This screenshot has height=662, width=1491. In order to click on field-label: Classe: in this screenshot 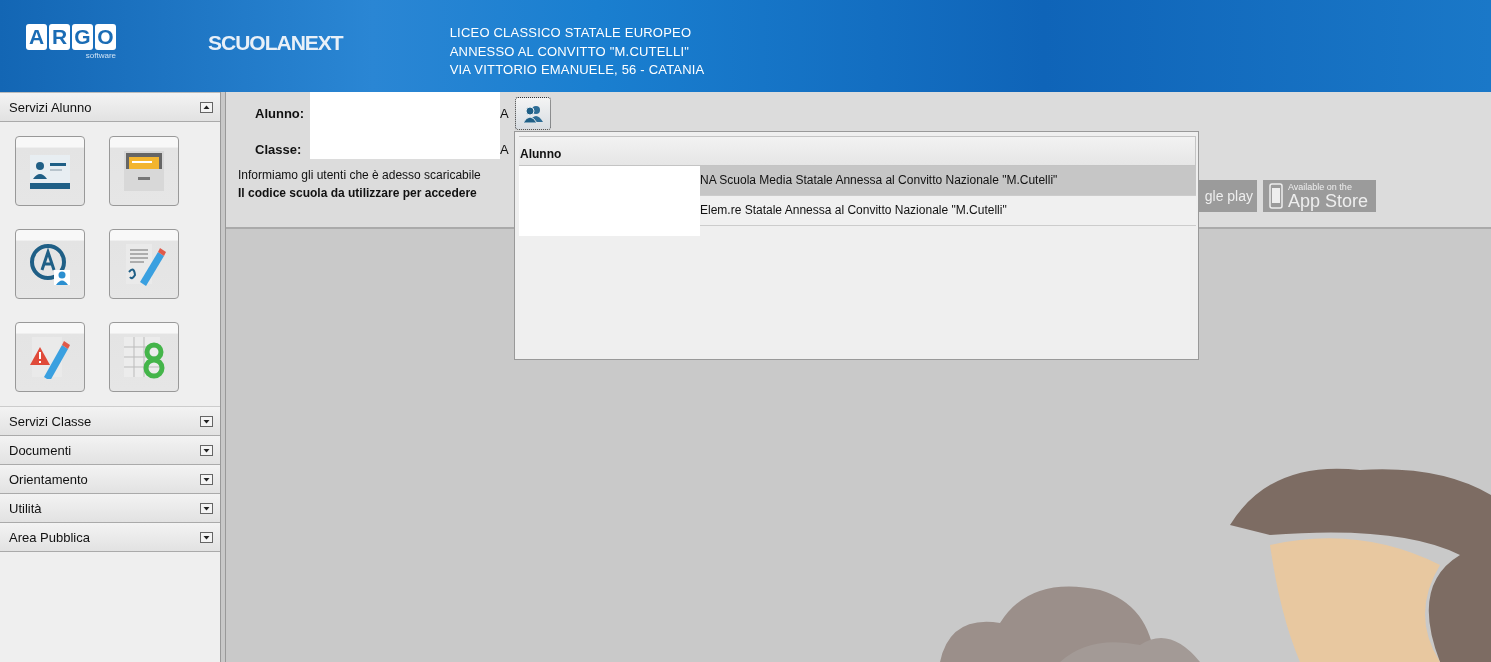, I will do `click(279, 149)`.